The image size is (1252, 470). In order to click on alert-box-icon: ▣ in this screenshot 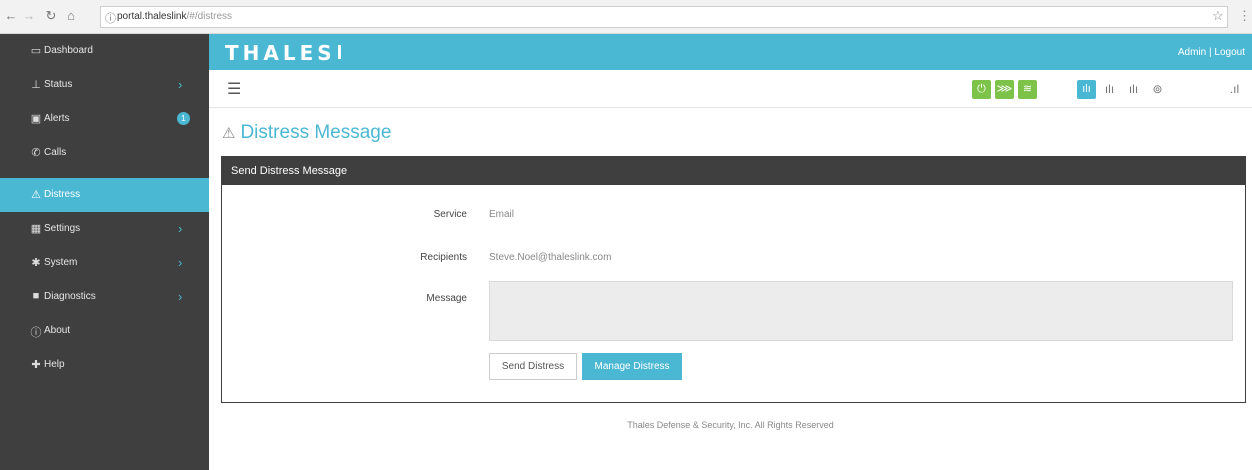, I will do `click(36, 119)`.